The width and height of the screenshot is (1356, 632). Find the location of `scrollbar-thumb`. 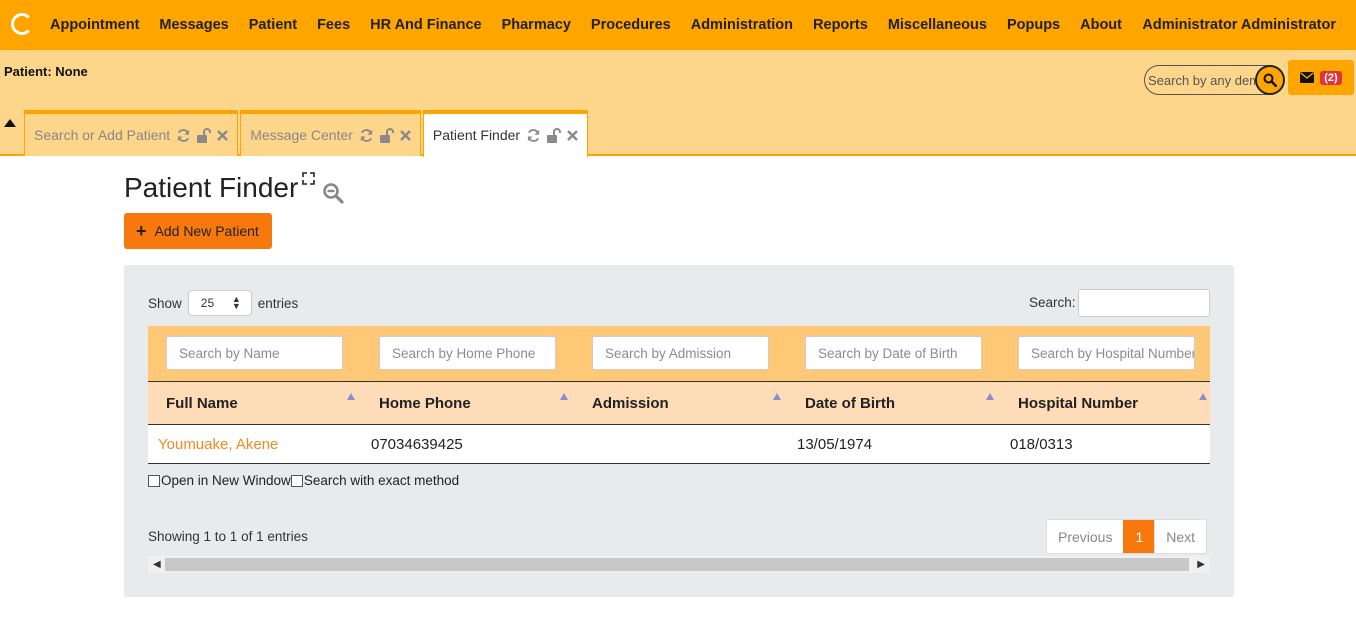

scrollbar-thumb is located at coordinates (677, 564).